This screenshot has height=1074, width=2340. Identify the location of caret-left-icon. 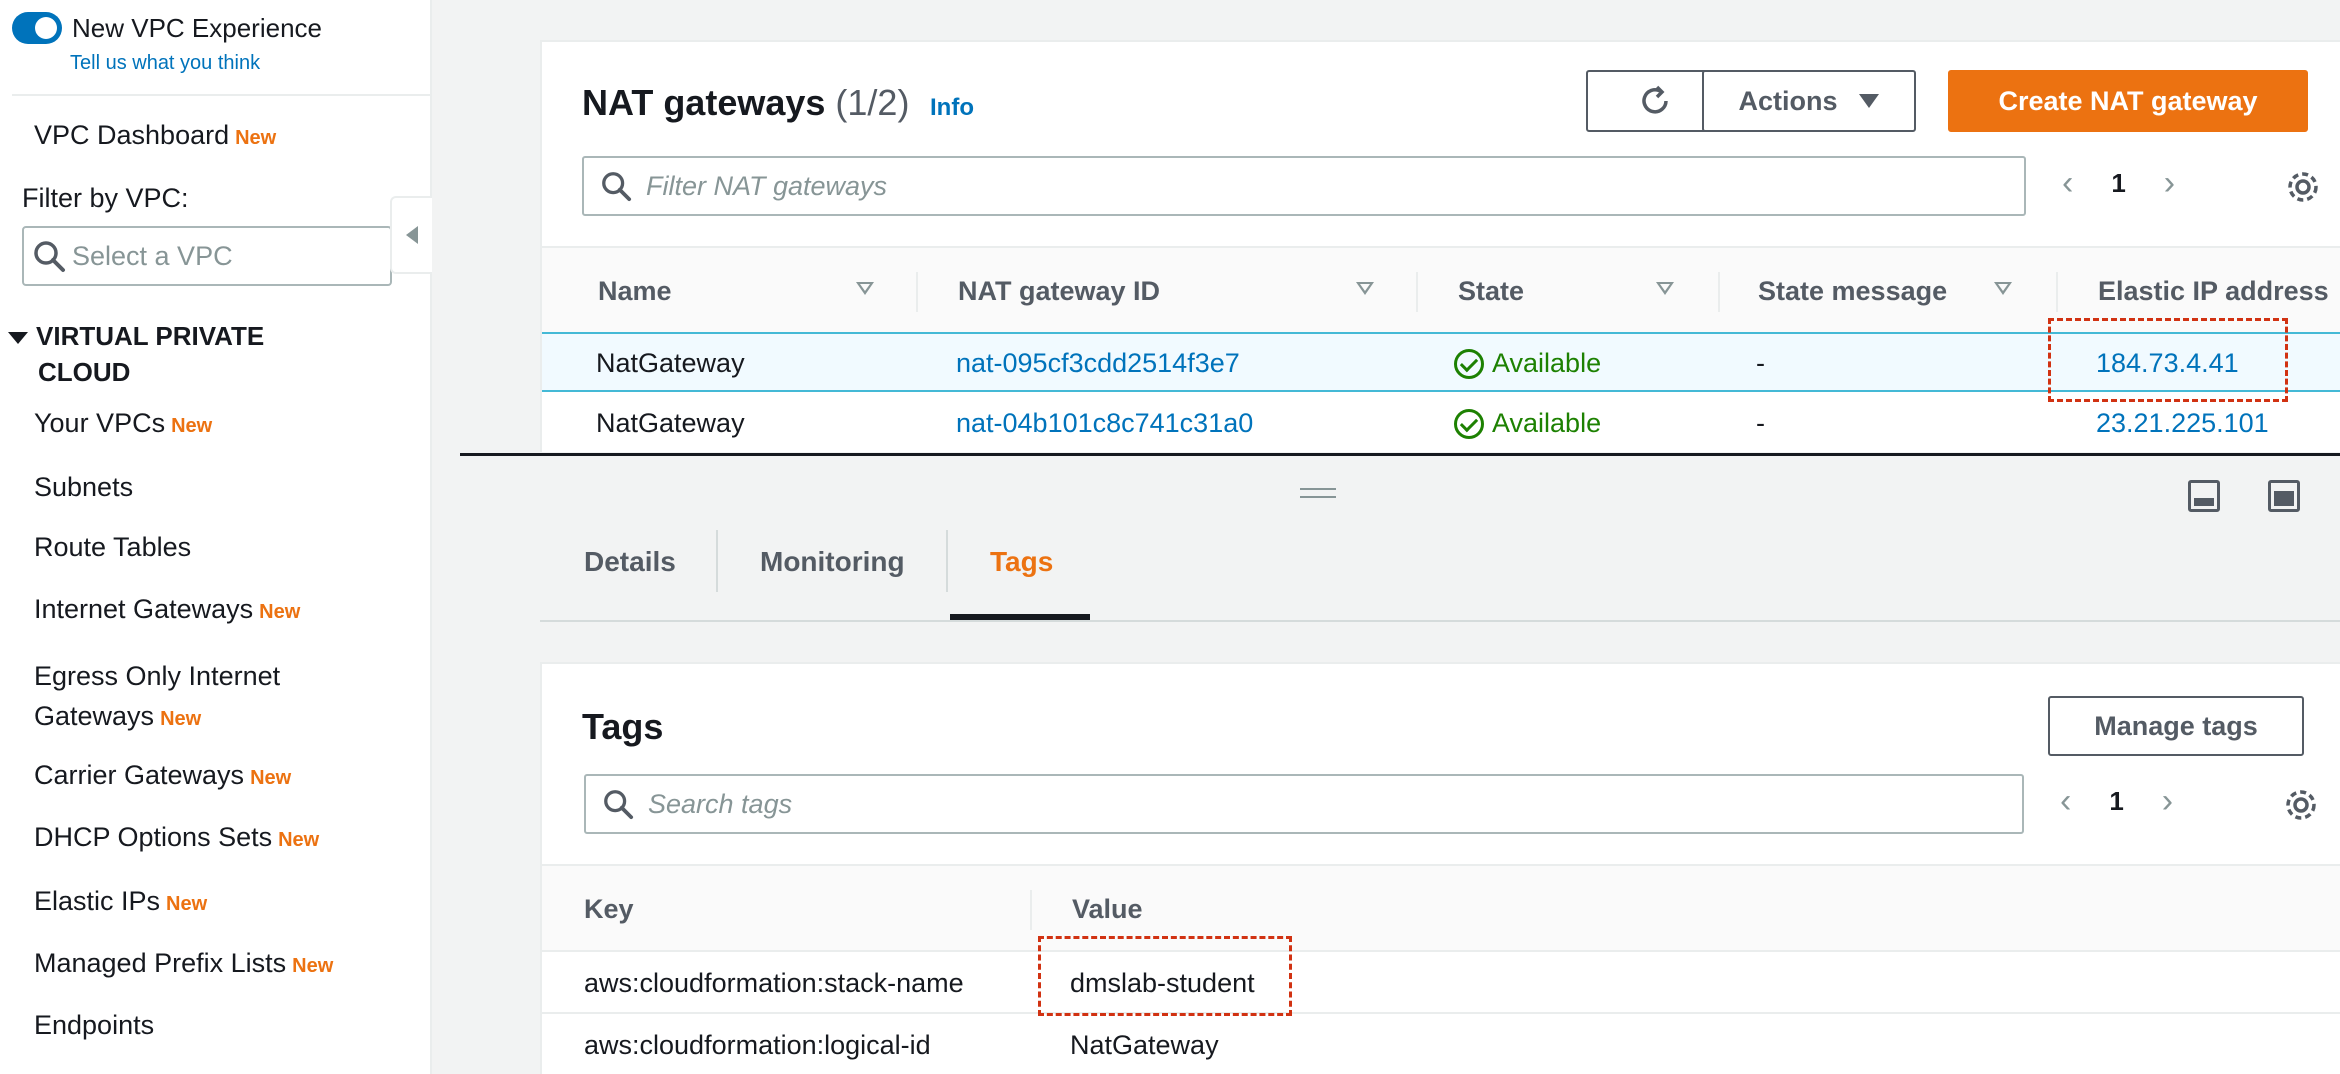
(412, 235).